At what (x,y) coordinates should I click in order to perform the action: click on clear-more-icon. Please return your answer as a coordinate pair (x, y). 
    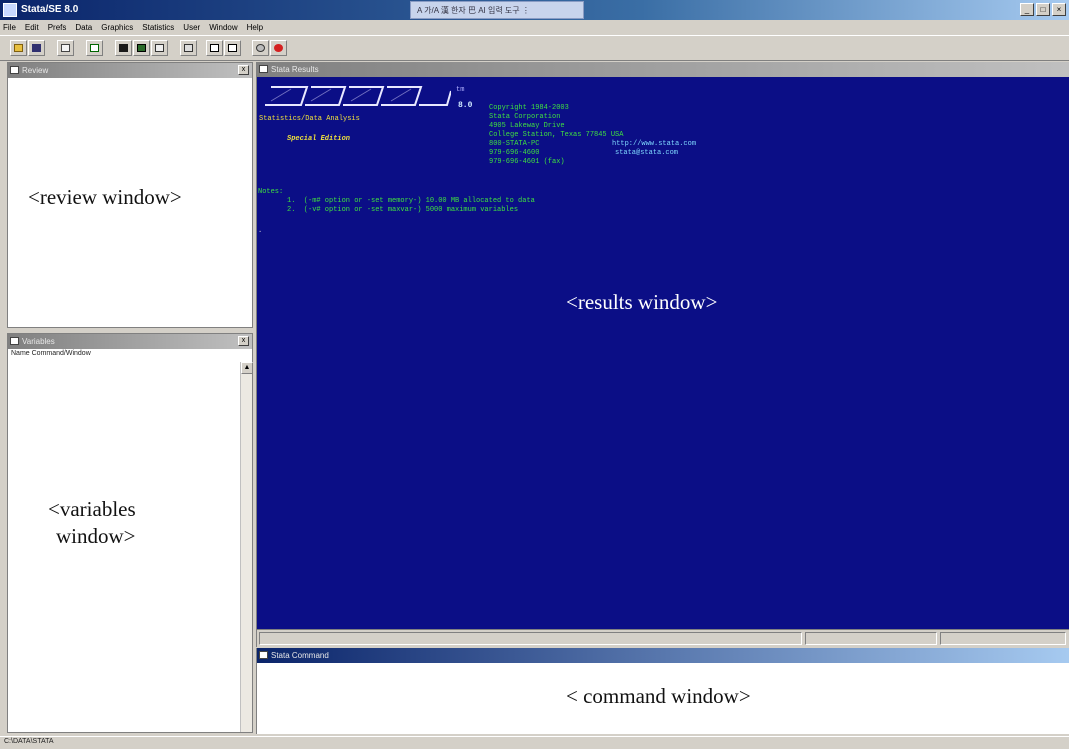
    Looking at the image, I should click on (260, 48).